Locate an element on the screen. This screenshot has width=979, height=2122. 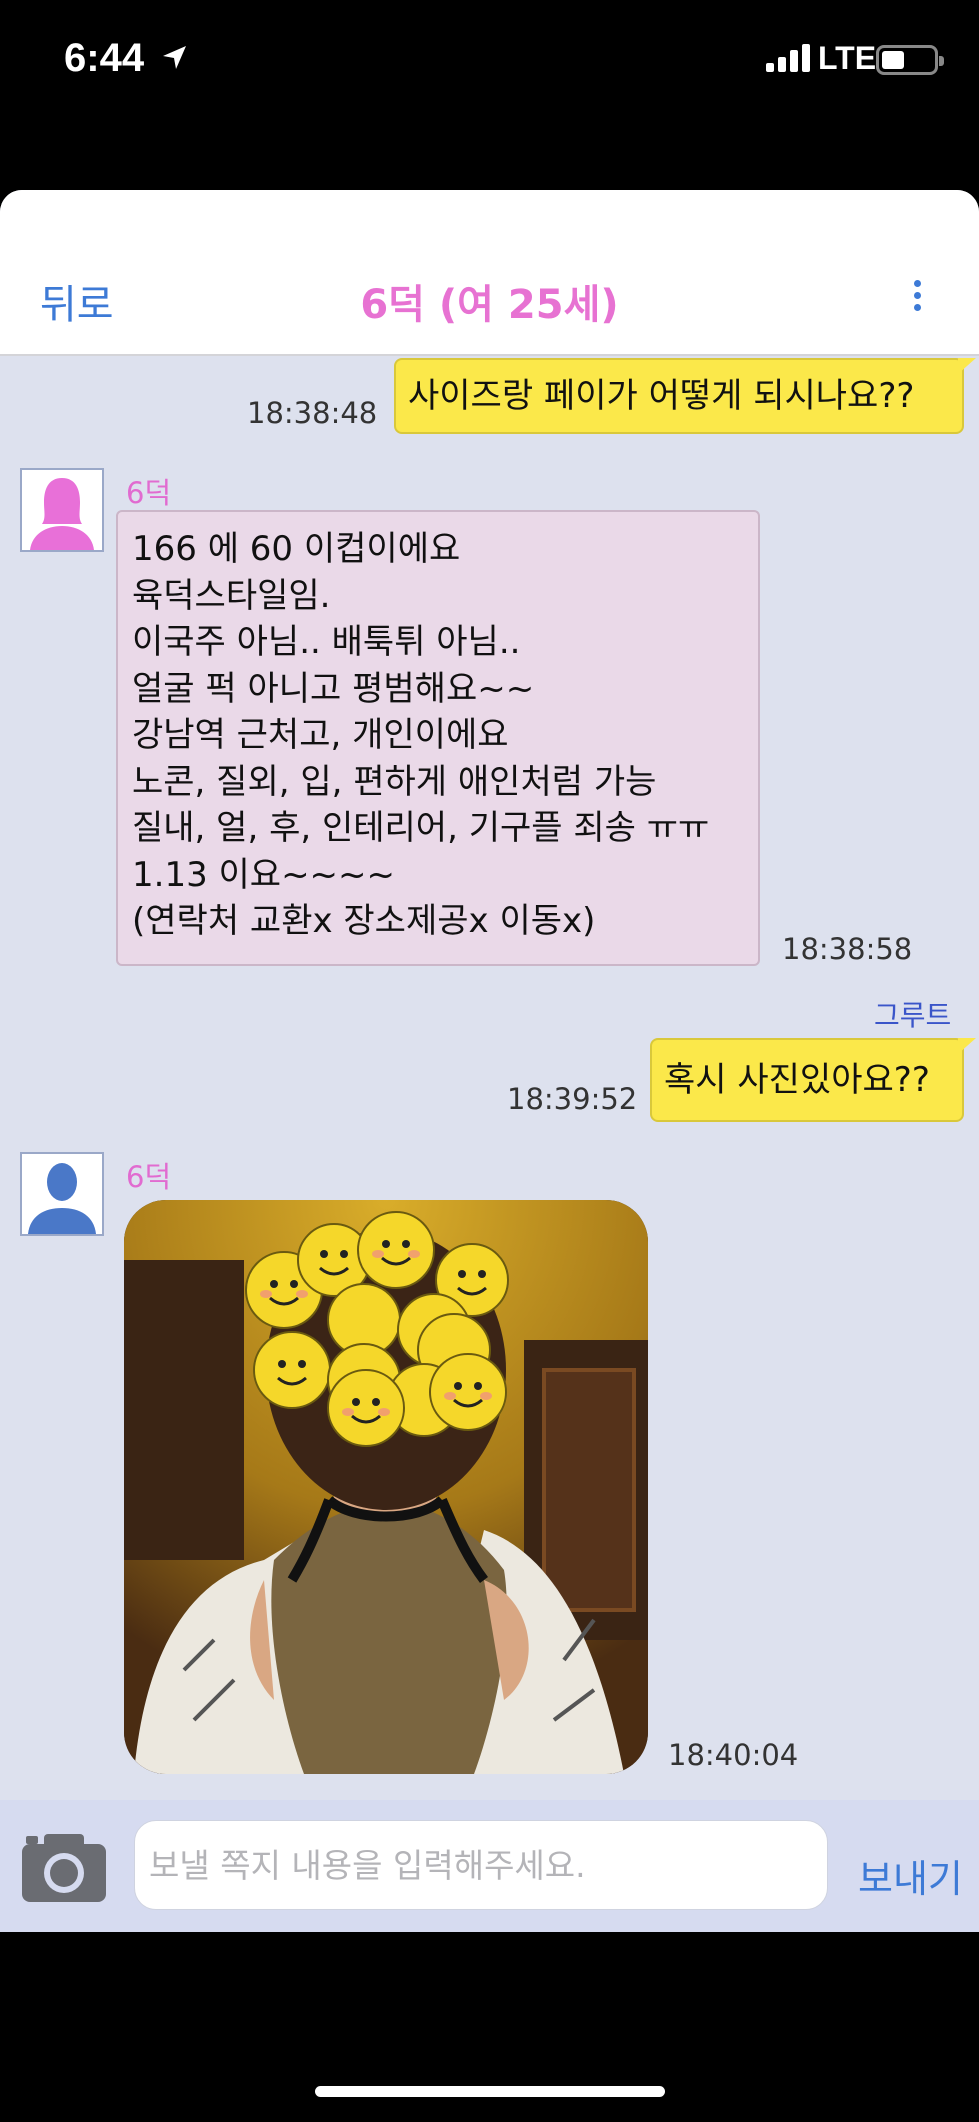
message-line: 이국주 아님.. 배툭튀 아님.. is located at coordinates (326, 642).